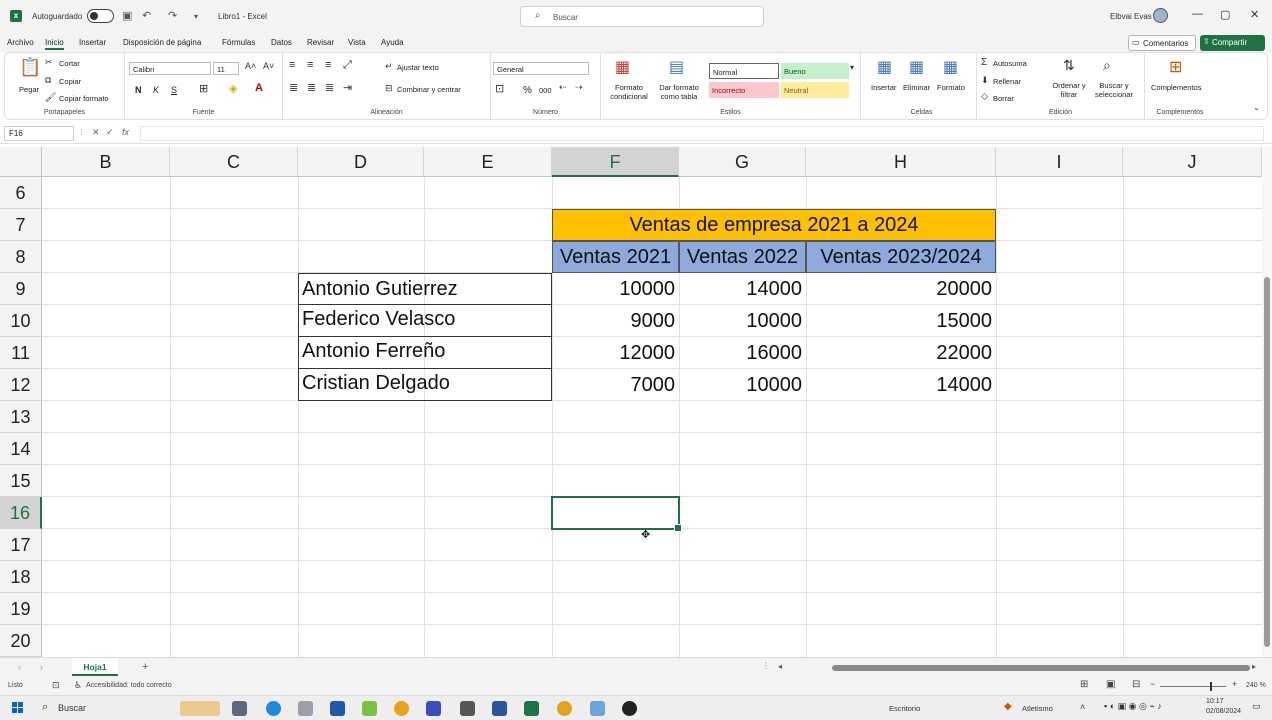 Image resolution: width=1272 pixels, height=720 pixels. Describe the element at coordinates (1069, 90) in the screenshot. I see `sort-filter-button: Ordenar y filtrar` at that location.